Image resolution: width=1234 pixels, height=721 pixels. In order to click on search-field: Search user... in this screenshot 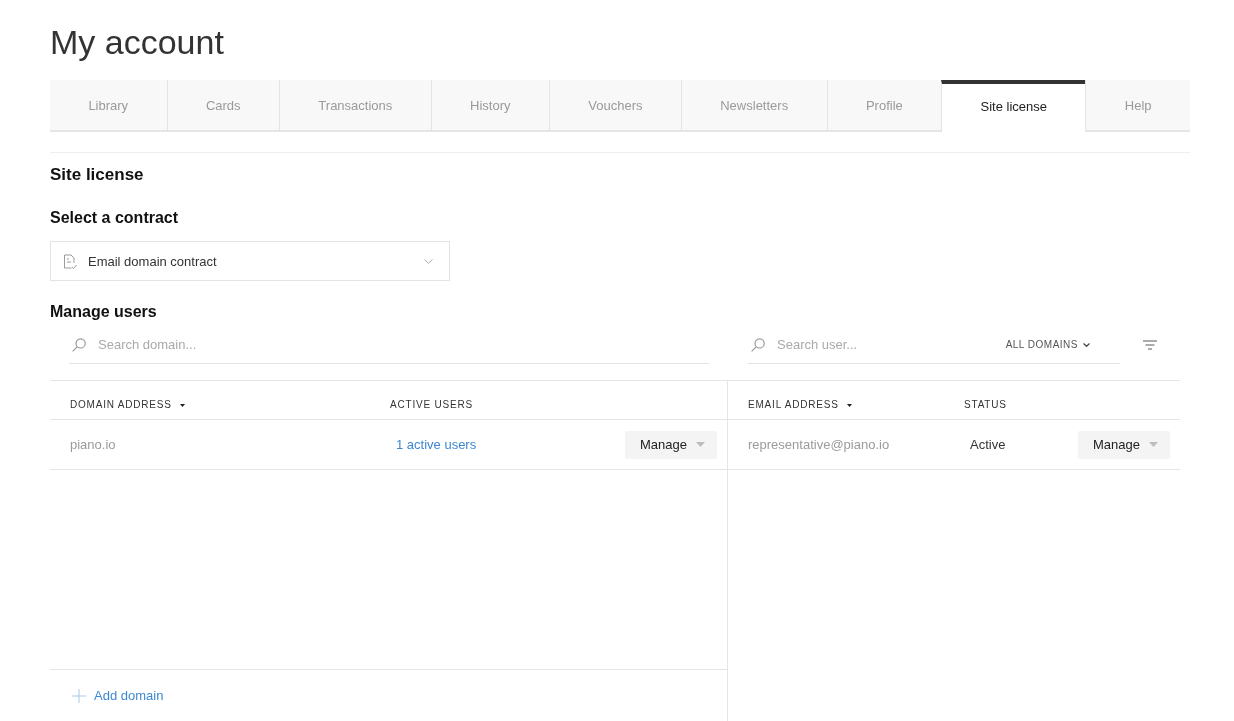, I will do `click(885, 344)`.